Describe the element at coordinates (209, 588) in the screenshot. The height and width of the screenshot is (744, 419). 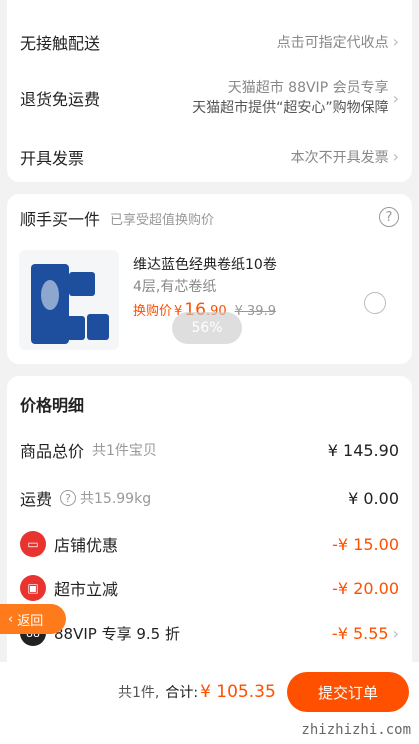
I see `market-discount-row: ▣ 超市立减 -¥ 20.00` at that location.